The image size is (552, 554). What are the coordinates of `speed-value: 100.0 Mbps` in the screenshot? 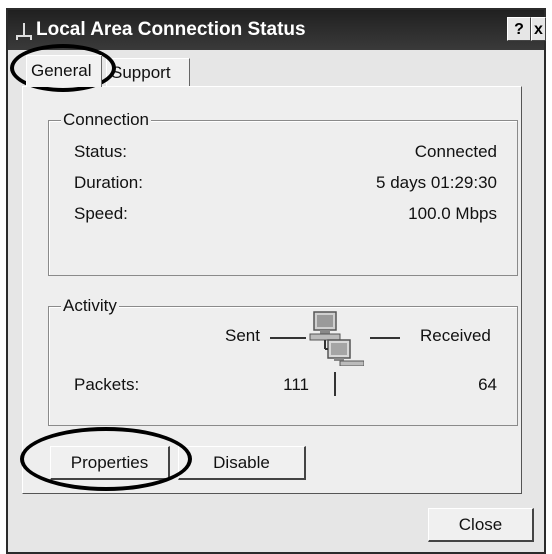 It's located at (452, 213).